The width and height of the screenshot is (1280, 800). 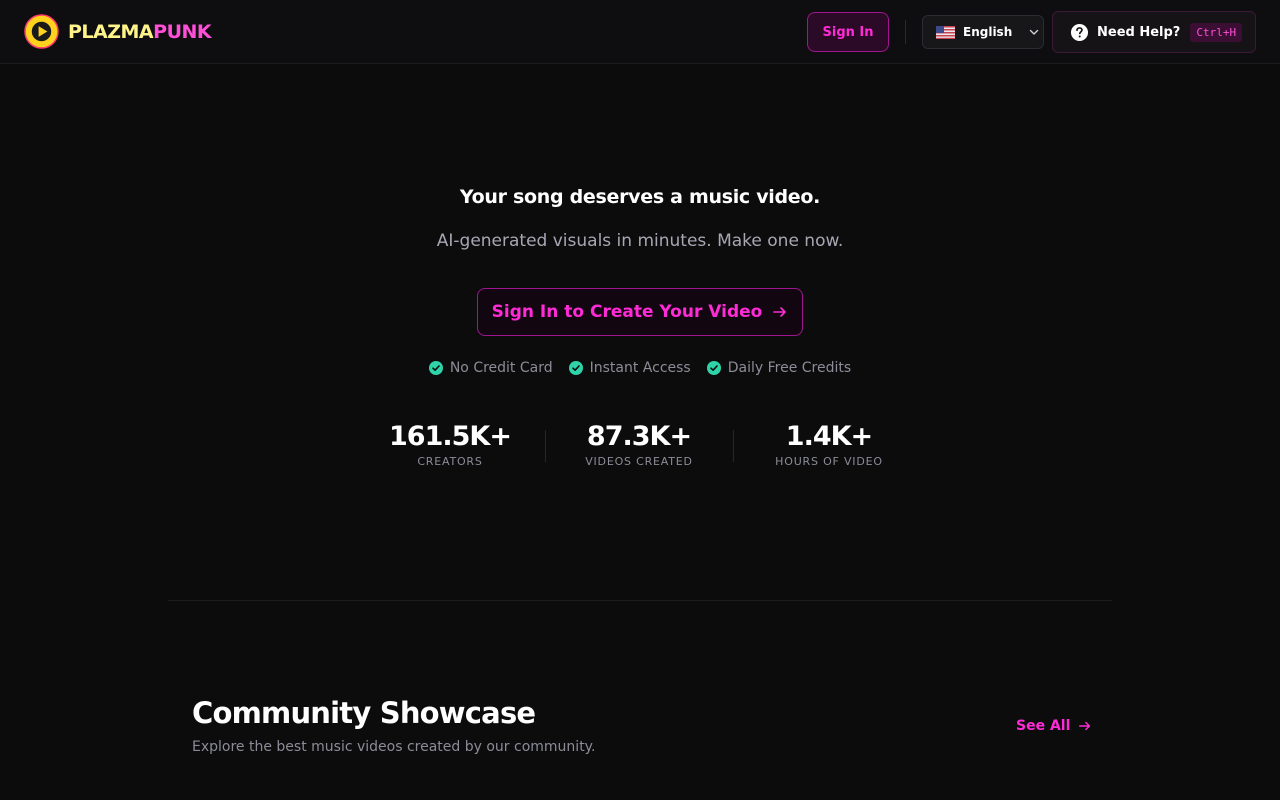 What do you see at coordinates (905, 32) in the screenshot?
I see `header-divider` at bounding box center [905, 32].